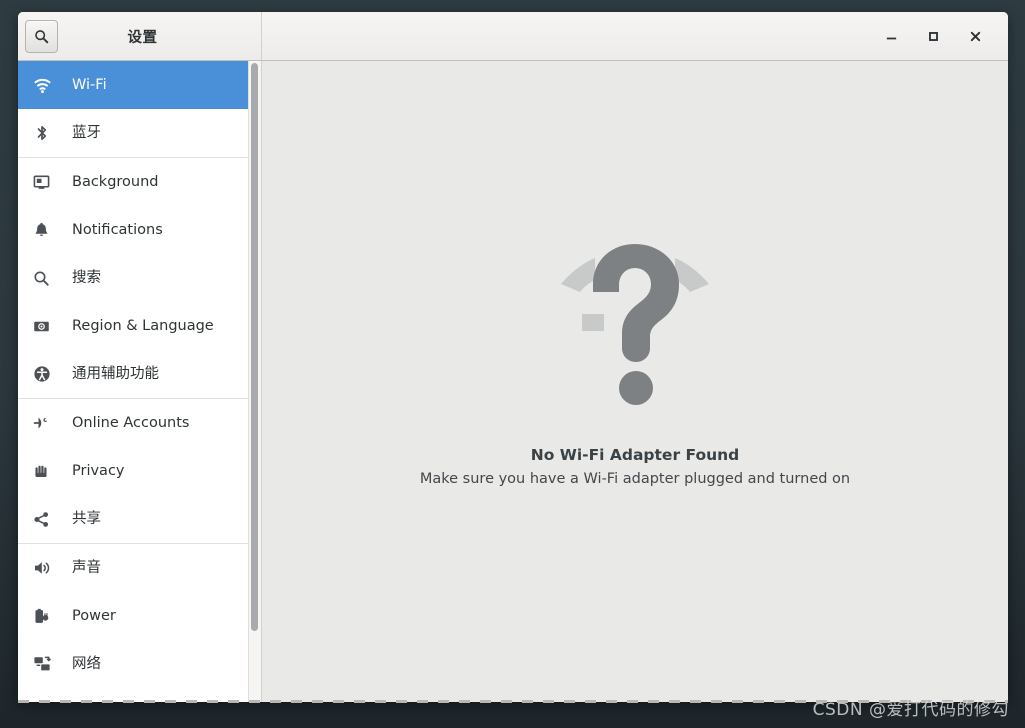  I want to click on online-accounts-icon, so click(46, 423).